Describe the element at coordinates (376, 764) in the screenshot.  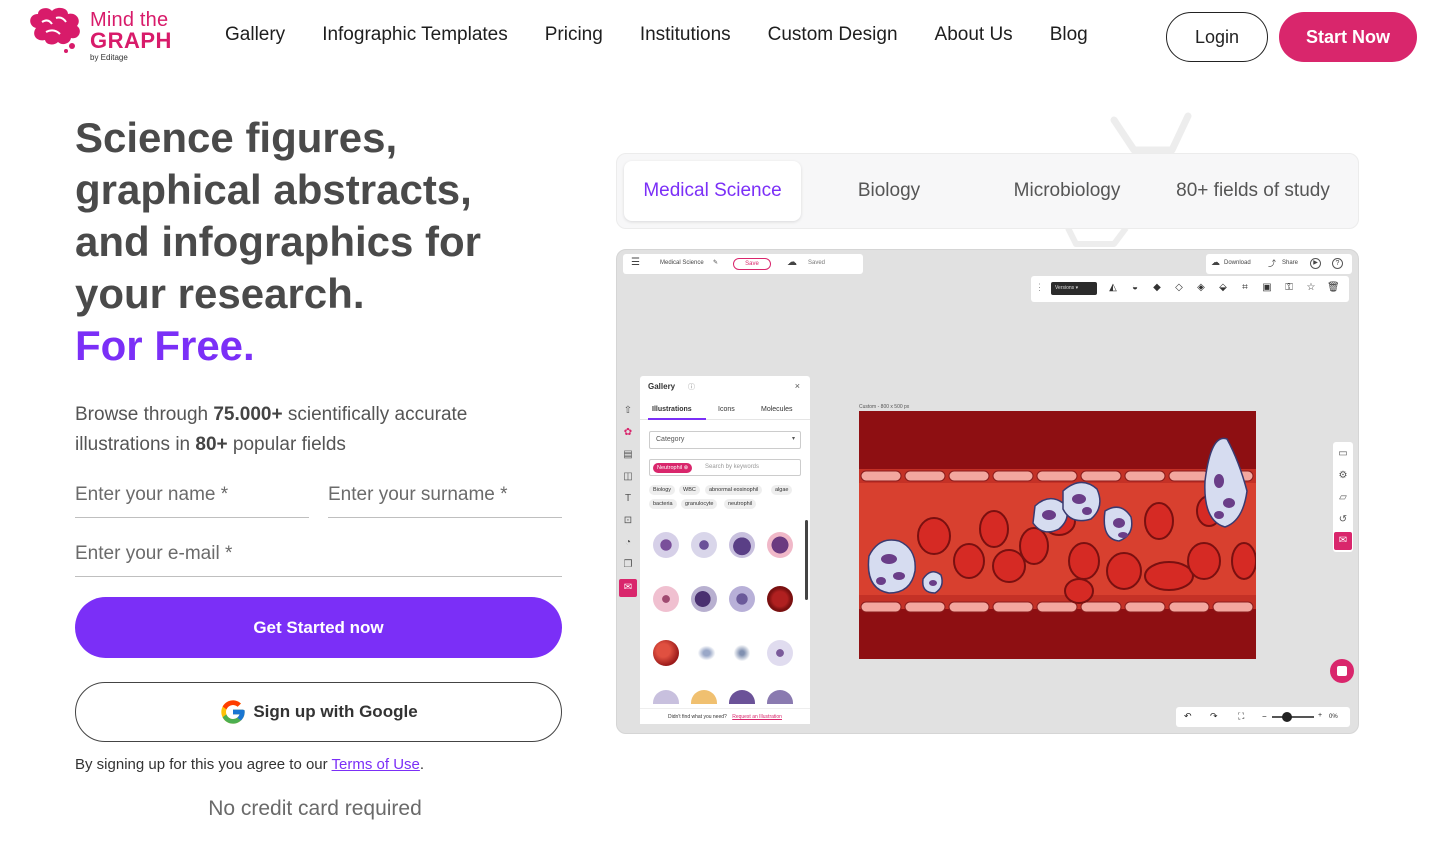
I see `terms-of-use-link: Terms of Use` at that location.